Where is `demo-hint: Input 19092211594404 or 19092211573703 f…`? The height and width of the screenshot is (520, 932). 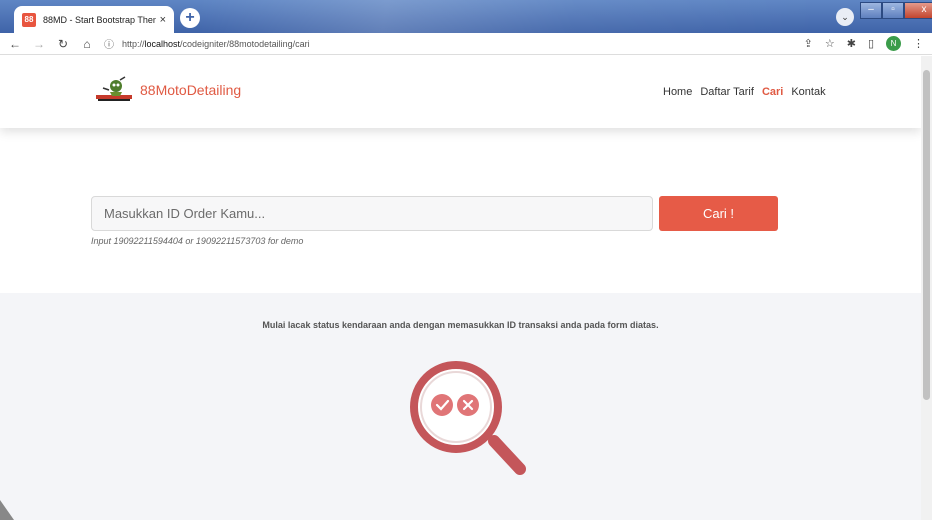 demo-hint: Input 19092211594404 or 19092211573703 f… is located at coordinates (197, 241).